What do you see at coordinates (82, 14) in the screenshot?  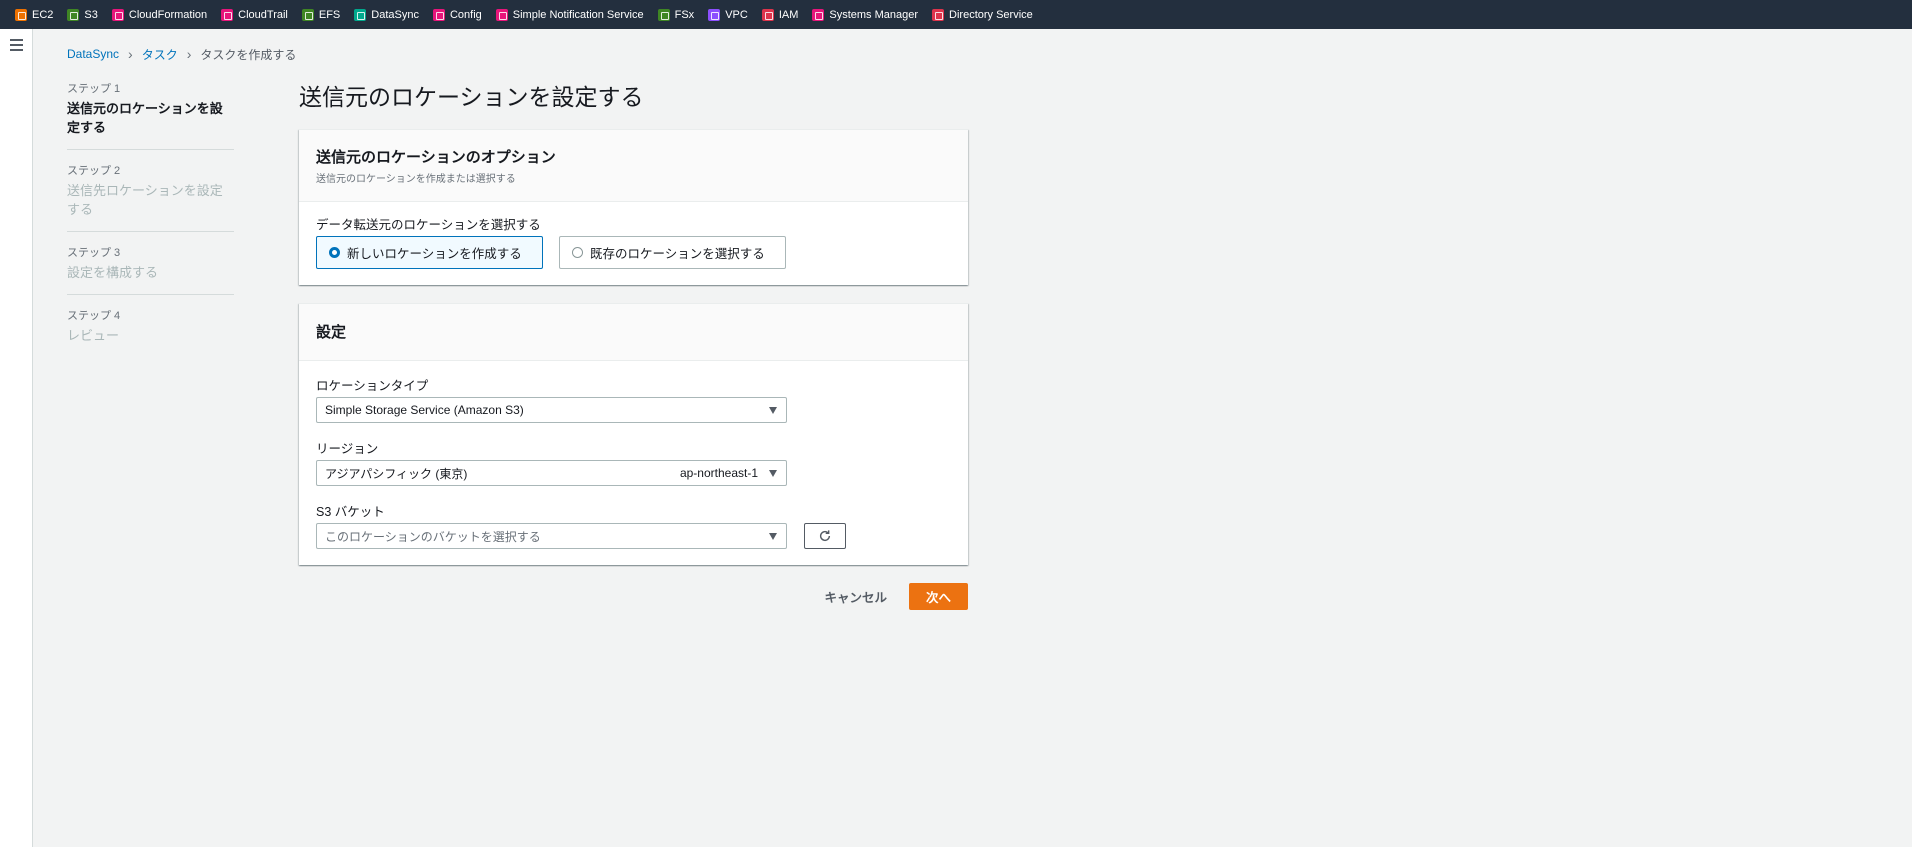 I see `favorite-s3: S3` at bounding box center [82, 14].